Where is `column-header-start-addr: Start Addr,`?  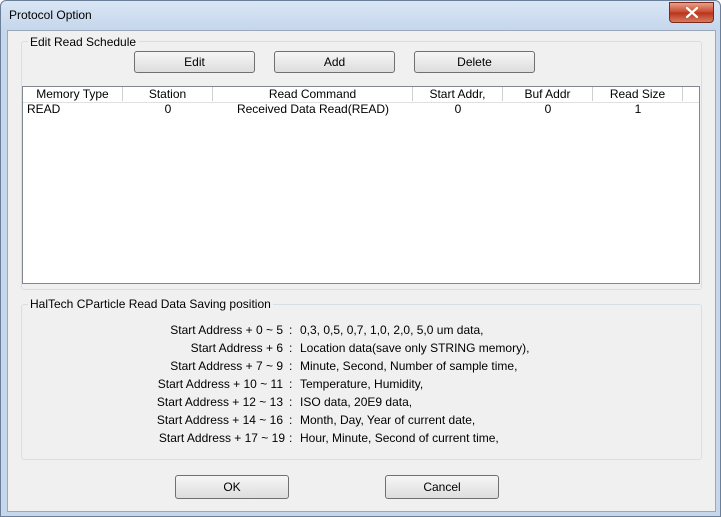
column-header-start-addr: Start Addr, is located at coordinates (458, 94).